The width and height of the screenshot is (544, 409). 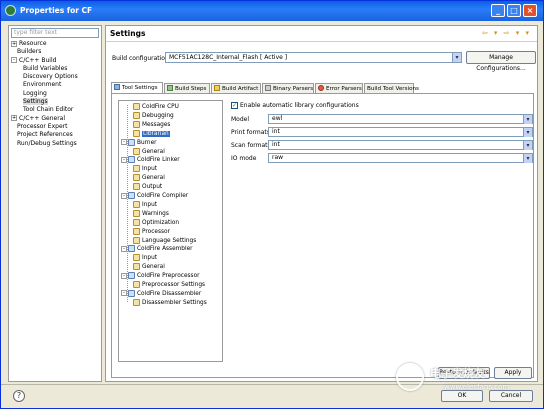 I want to click on tool-tree-item: Disassembler Settings, so click(x=170, y=302).